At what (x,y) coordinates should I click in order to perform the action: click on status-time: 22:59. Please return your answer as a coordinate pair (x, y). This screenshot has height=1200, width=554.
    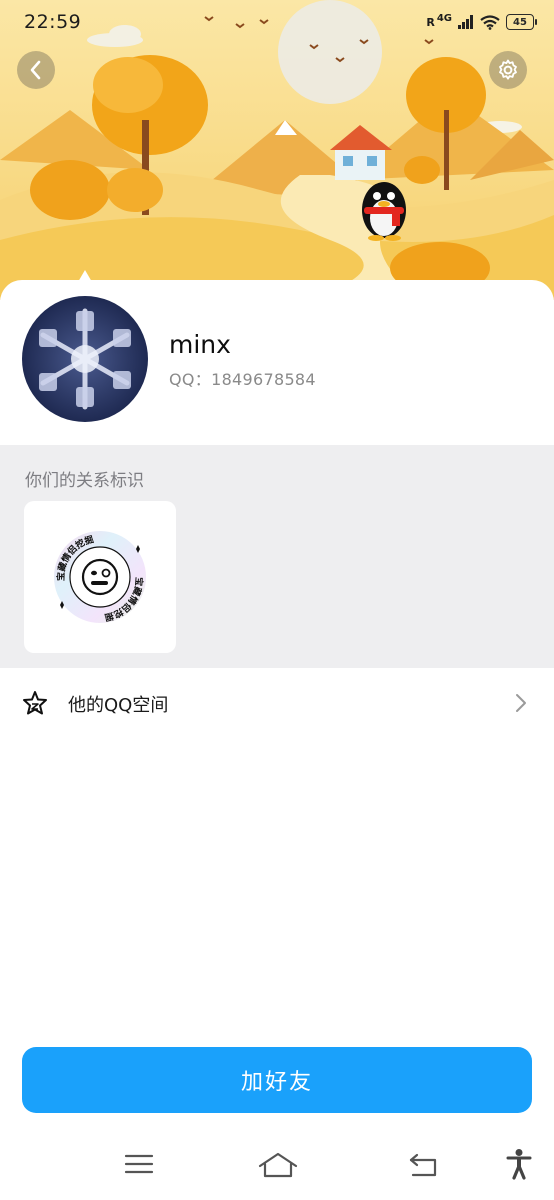
    Looking at the image, I should click on (53, 22).